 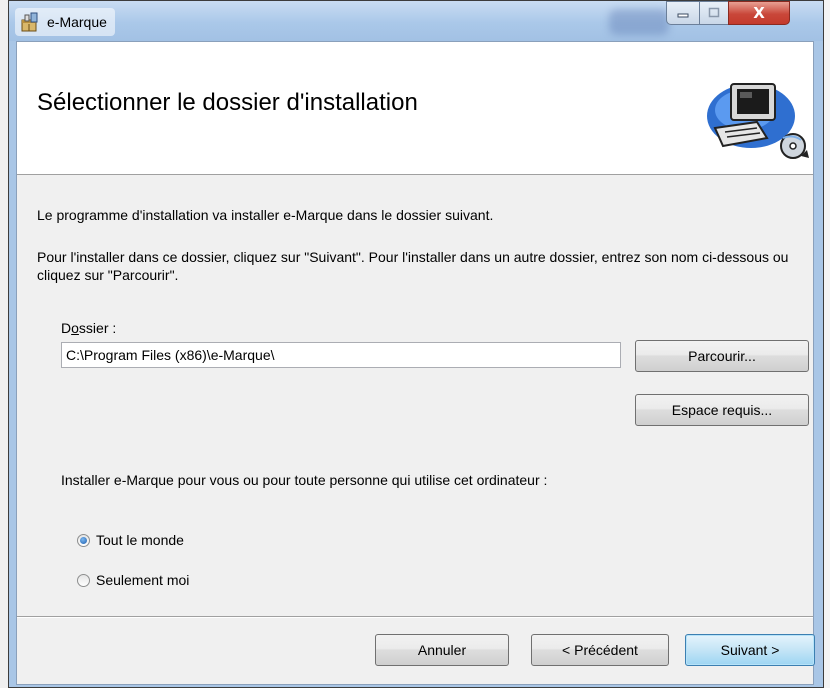 I want to click on cancel-button: Annuler, so click(x=442, y=650).